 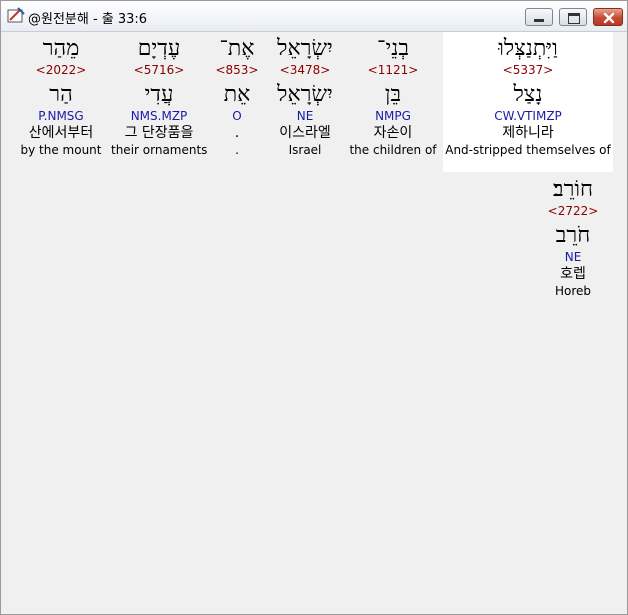 What do you see at coordinates (305, 70) in the screenshot?
I see `strong-number: <3478>` at bounding box center [305, 70].